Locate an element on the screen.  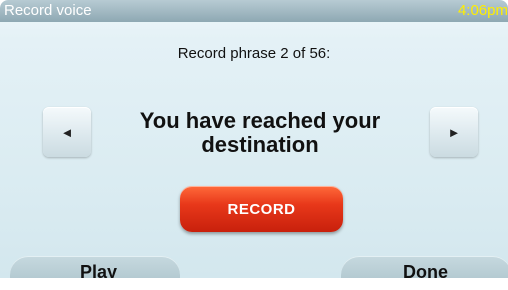
record-button-label: RECORD is located at coordinates (261, 209).